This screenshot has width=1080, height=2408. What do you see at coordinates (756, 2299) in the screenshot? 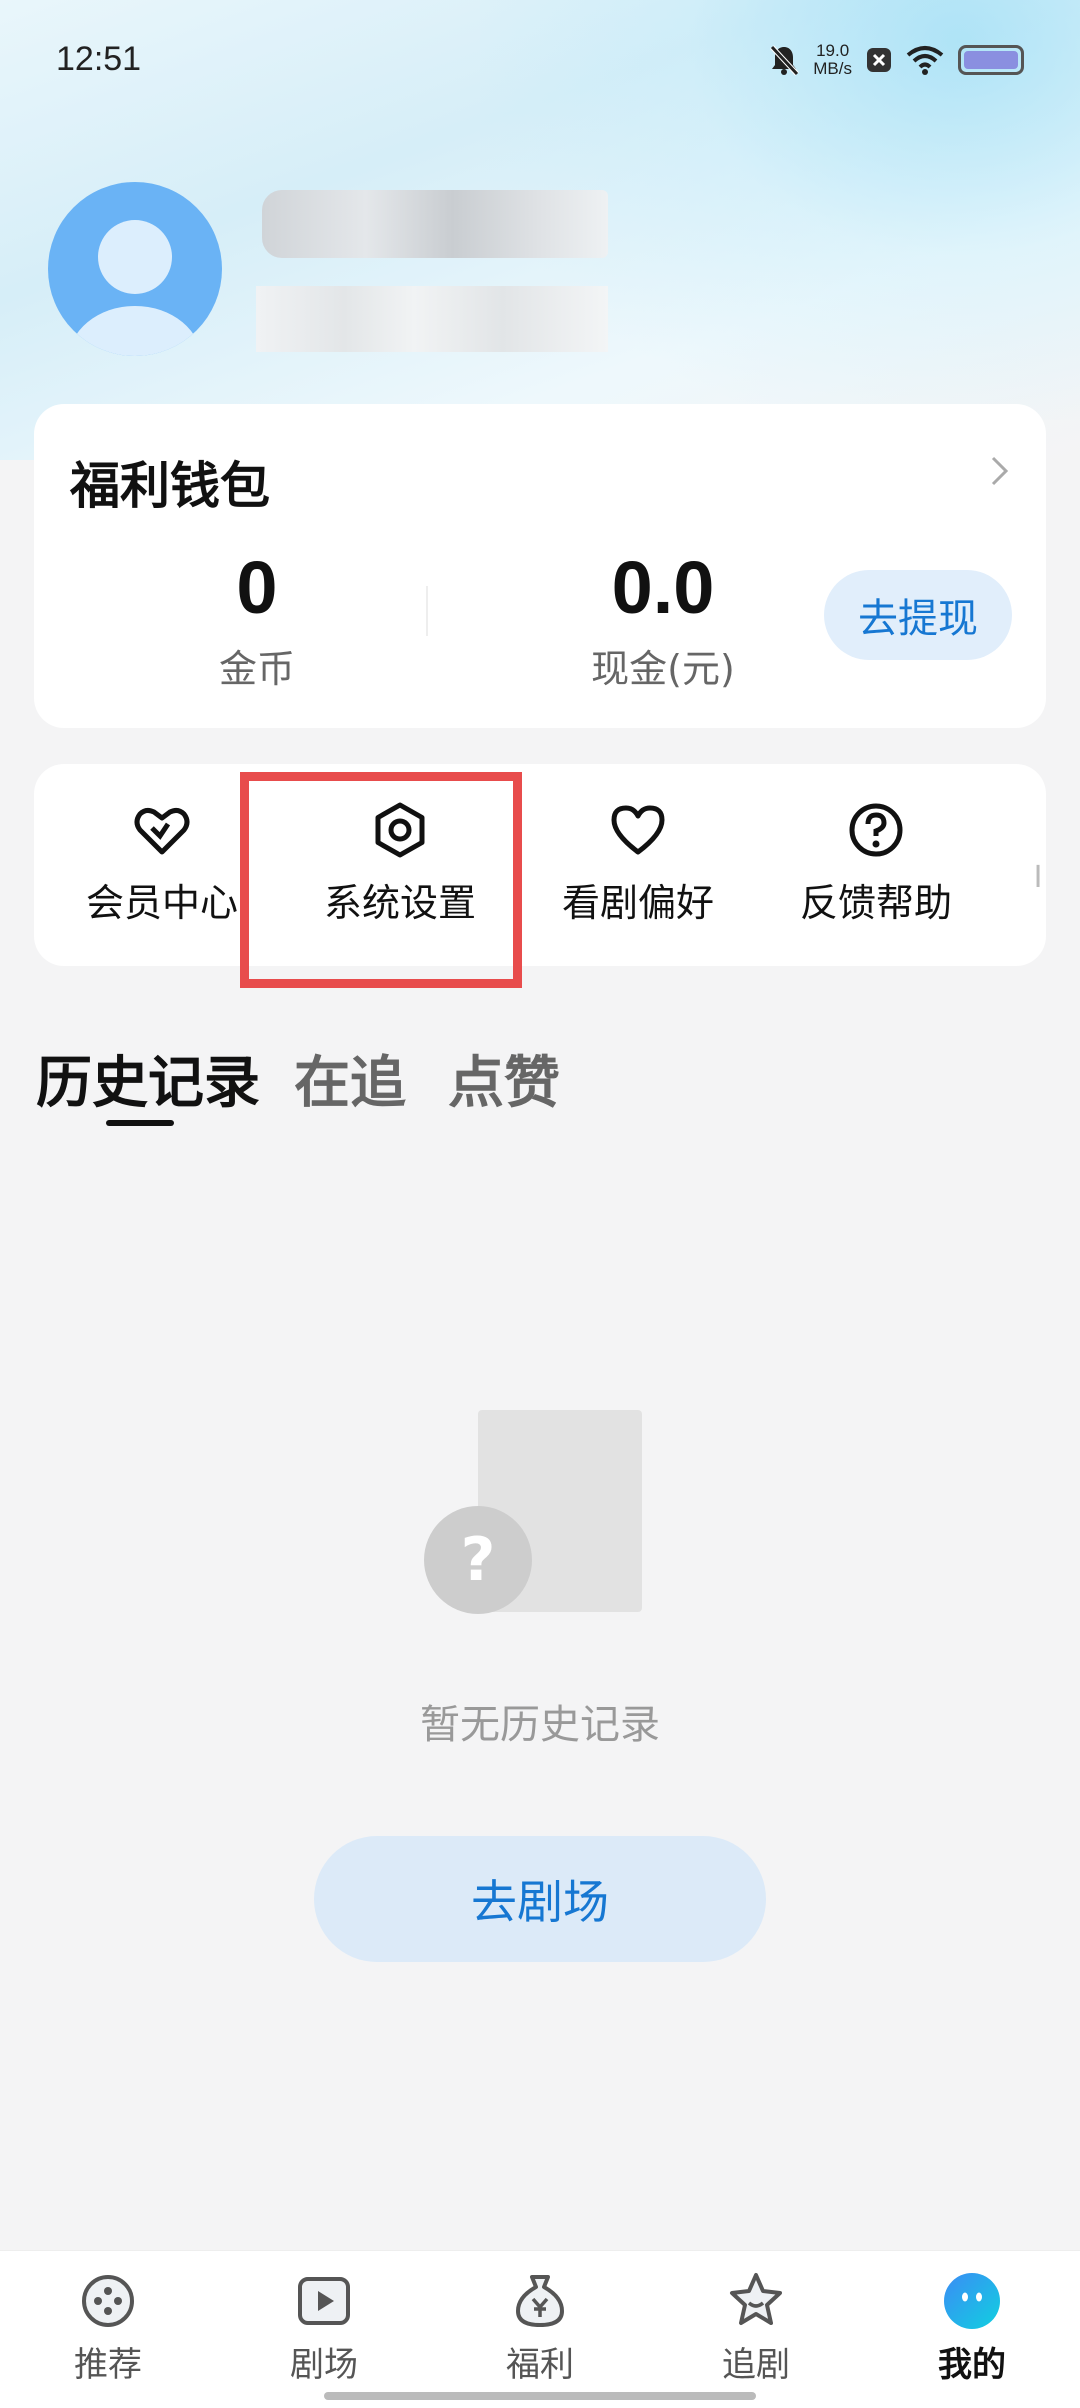
I see `star-icon` at bounding box center [756, 2299].